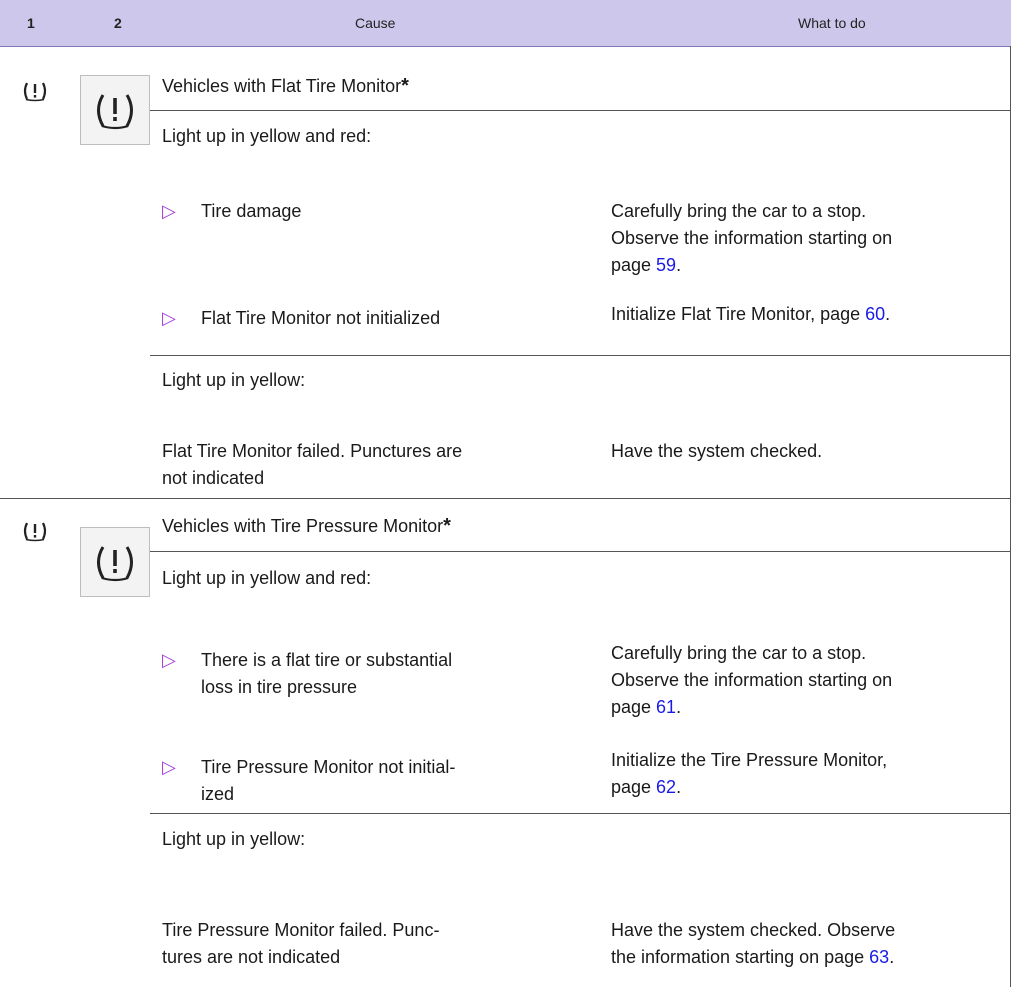  I want to click on header-what-to-do: What to do, so click(832, 23).